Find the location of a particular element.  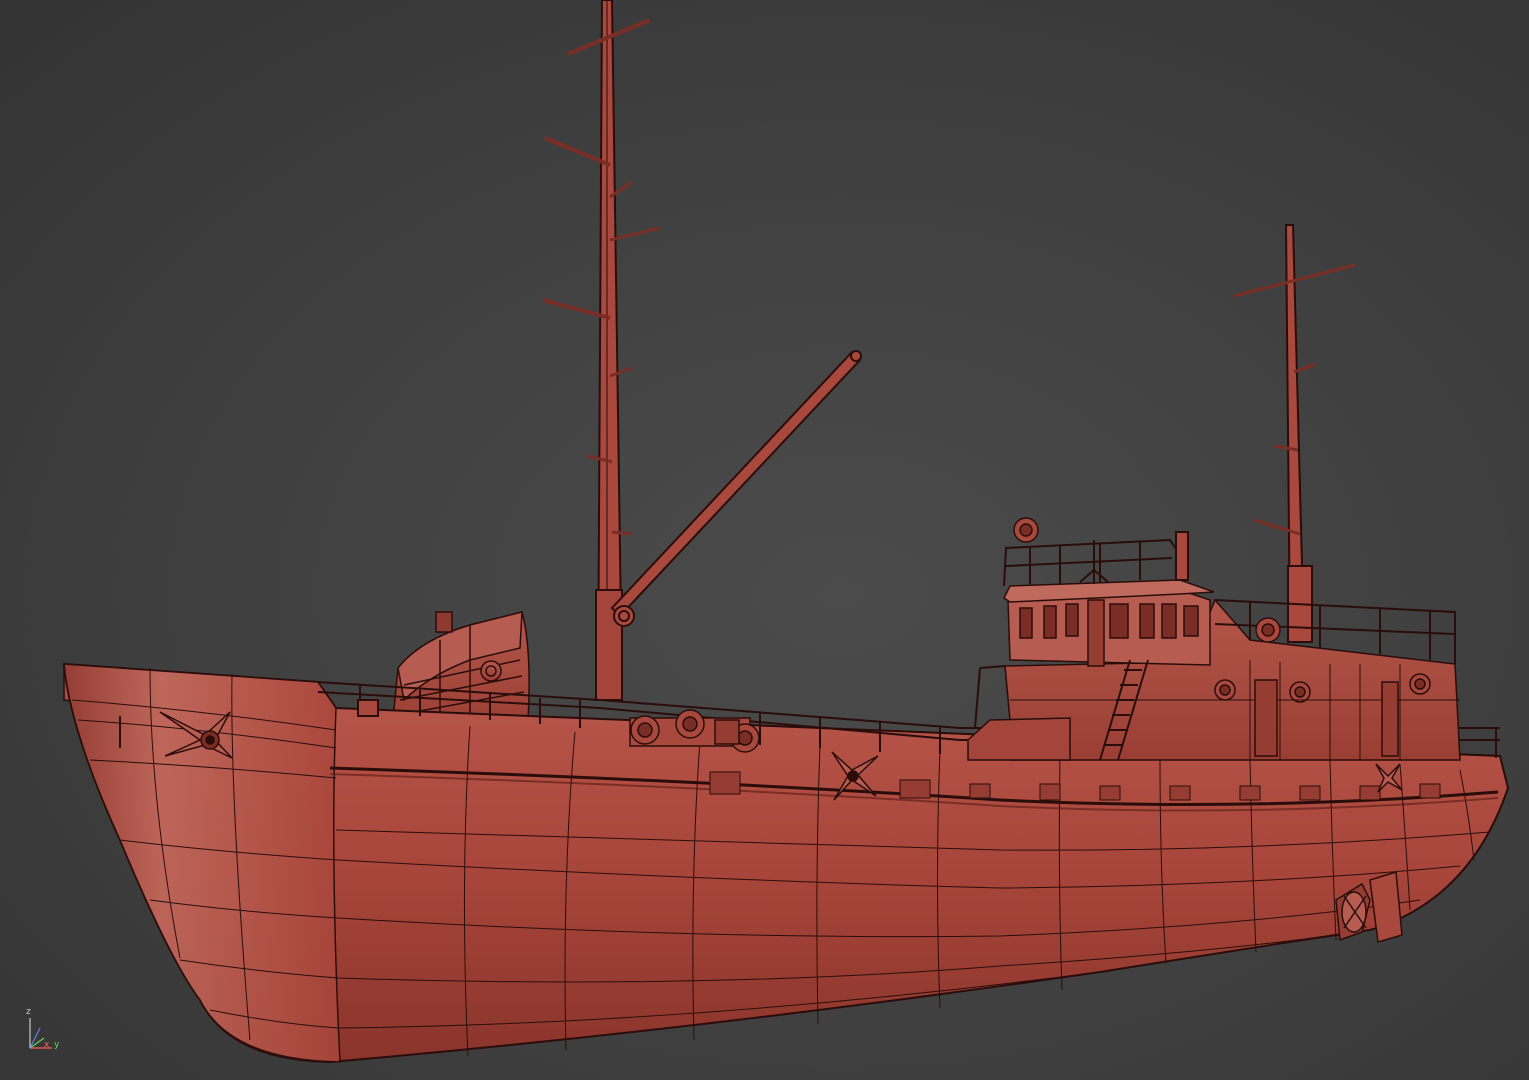

axis-label-y: y is located at coordinates (57, 1045).